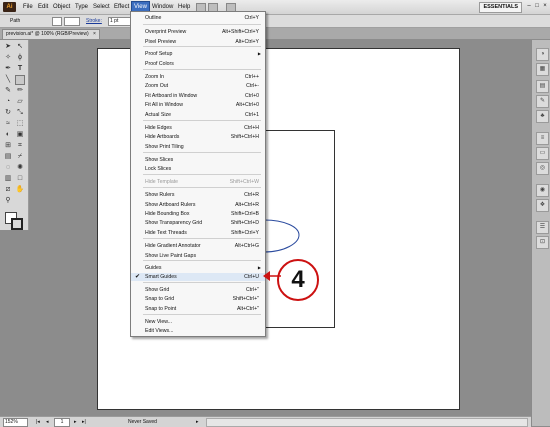  Describe the element at coordinates (542, 101) in the screenshot. I see `brushes-panel-icon: ✎` at that location.